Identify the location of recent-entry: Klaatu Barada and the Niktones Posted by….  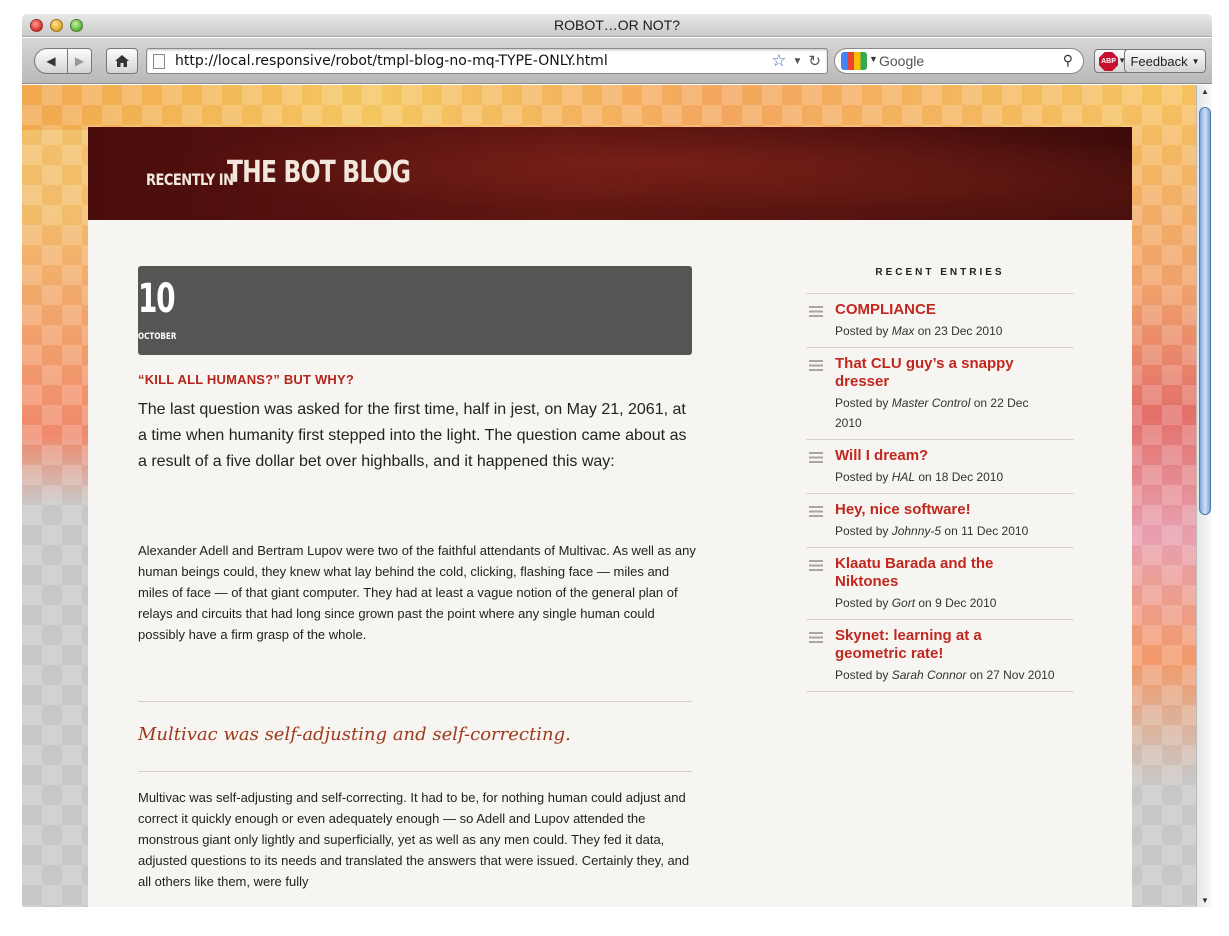
(940, 584).